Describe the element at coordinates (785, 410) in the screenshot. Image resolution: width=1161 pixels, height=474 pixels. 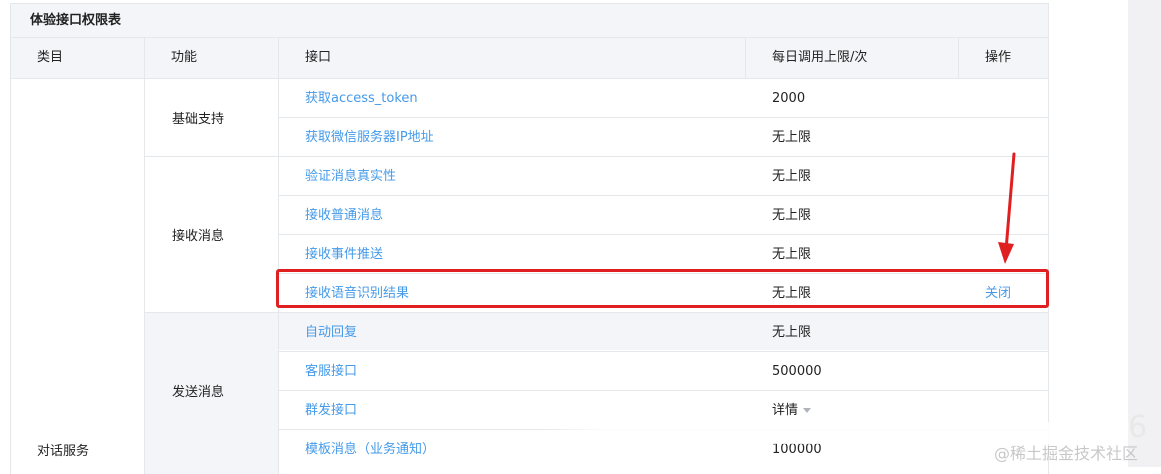
I see `details-label: 详情` at that location.